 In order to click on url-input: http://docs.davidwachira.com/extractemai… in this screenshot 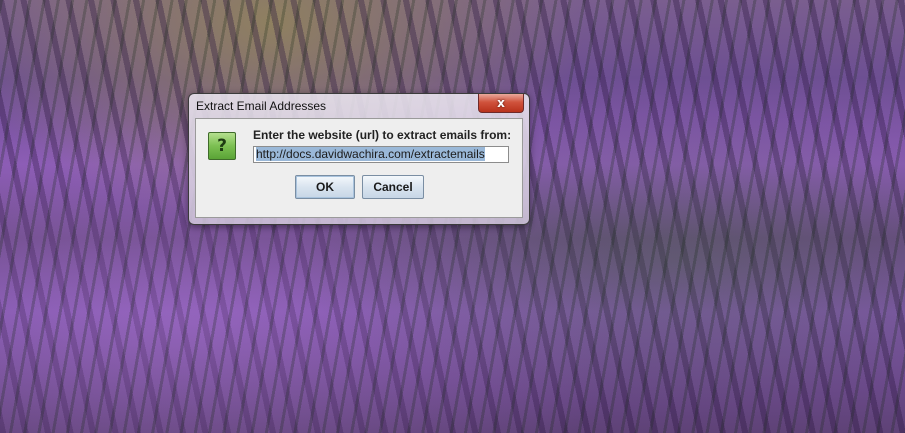, I will do `click(381, 154)`.